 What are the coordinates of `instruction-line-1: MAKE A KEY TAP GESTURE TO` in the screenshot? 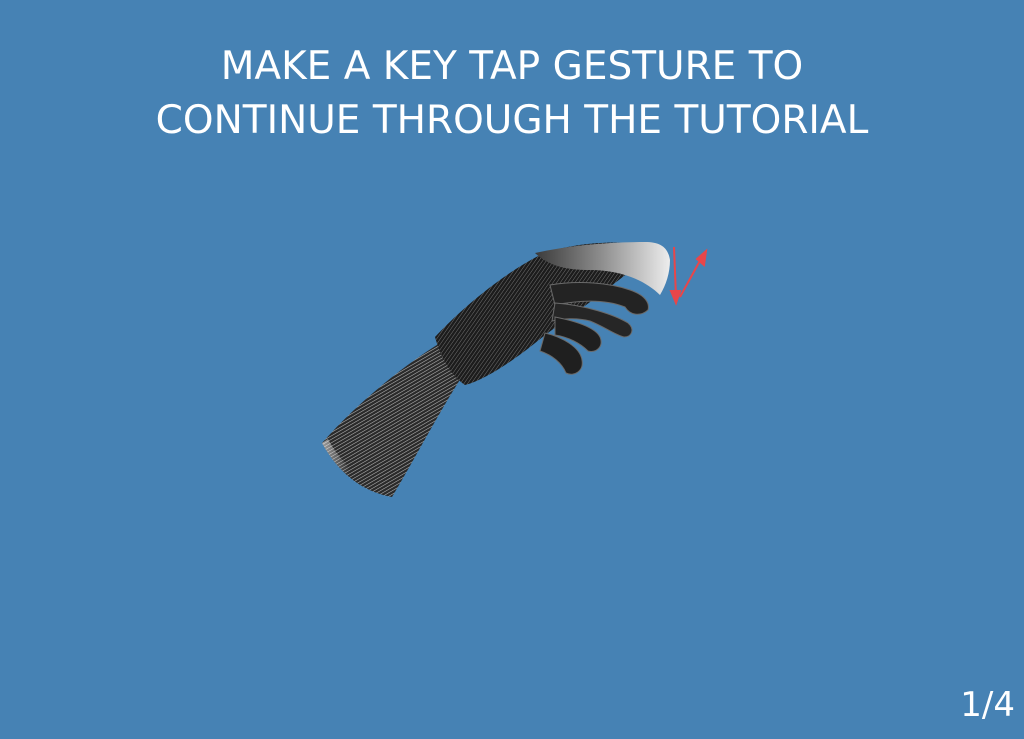 It's located at (512, 66).